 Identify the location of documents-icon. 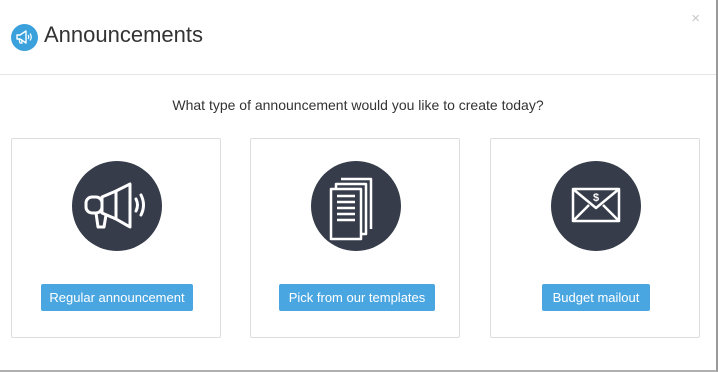
(356, 206).